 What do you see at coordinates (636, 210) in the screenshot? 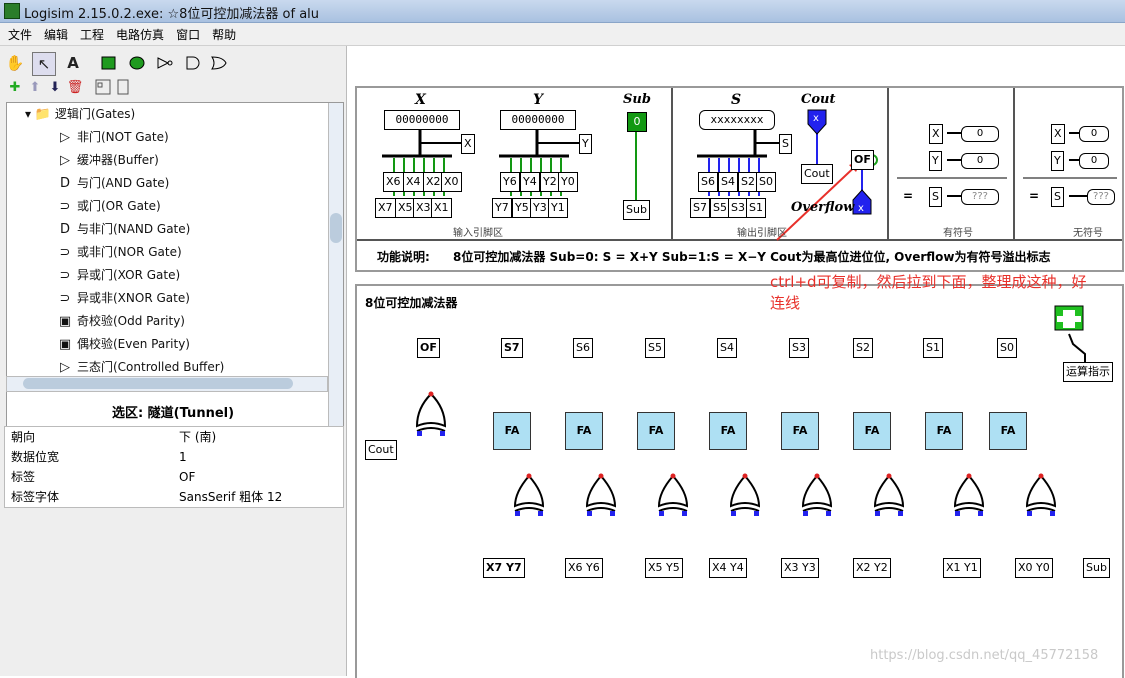
I see `sub-tunnel: Sub` at bounding box center [636, 210].